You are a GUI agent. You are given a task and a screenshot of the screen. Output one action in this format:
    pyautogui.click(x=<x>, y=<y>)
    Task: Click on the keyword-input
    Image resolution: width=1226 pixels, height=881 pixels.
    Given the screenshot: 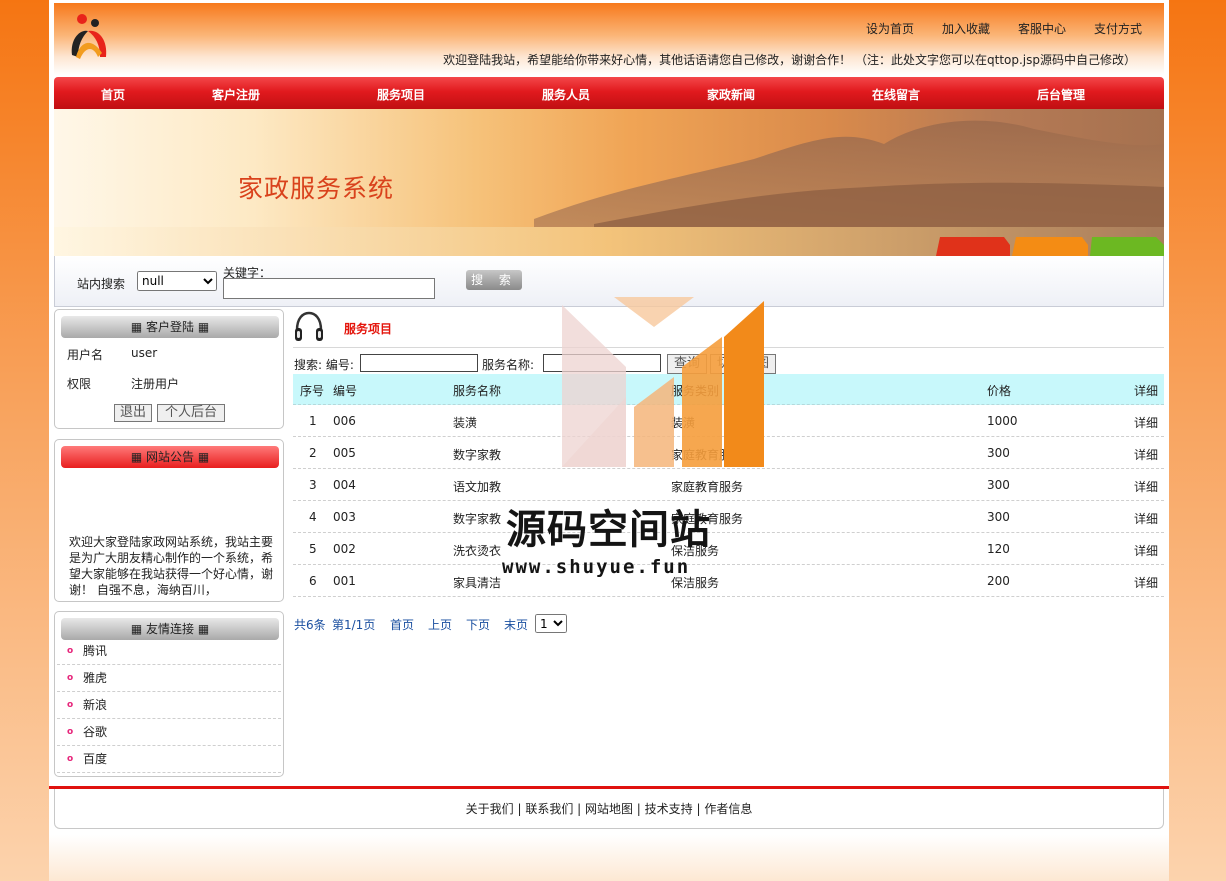 What is the action you would take?
    pyautogui.click(x=329, y=288)
    